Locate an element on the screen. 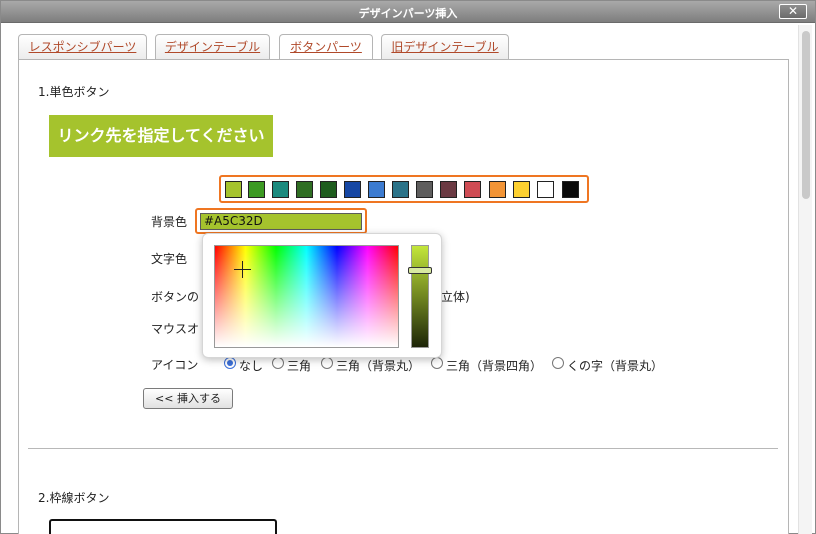  tab-old-design-table: 旧デザインテーブル is located at coordinates (445, 46).